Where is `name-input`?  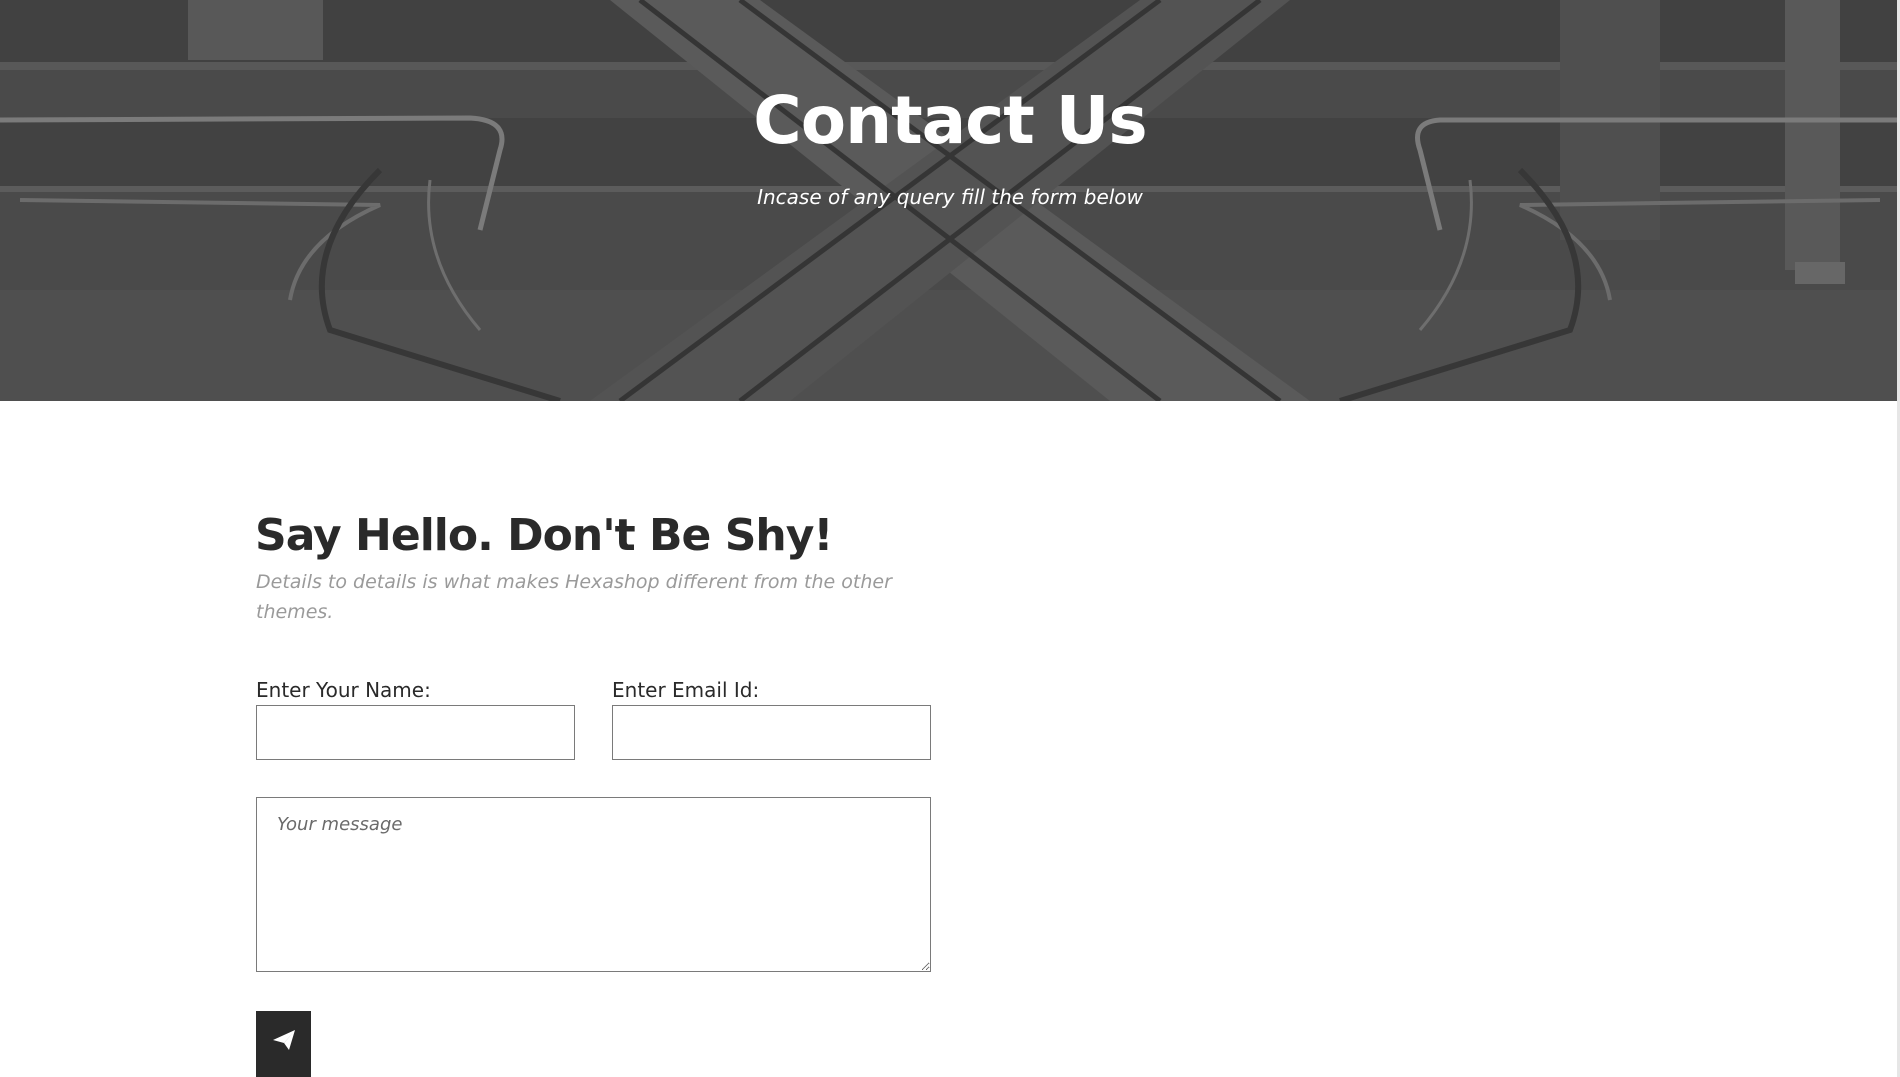 name-input is located at coordinates (415, 732).